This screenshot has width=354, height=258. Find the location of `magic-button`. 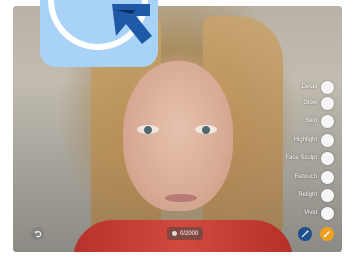

magic-button is located at coordinates (305, 234).